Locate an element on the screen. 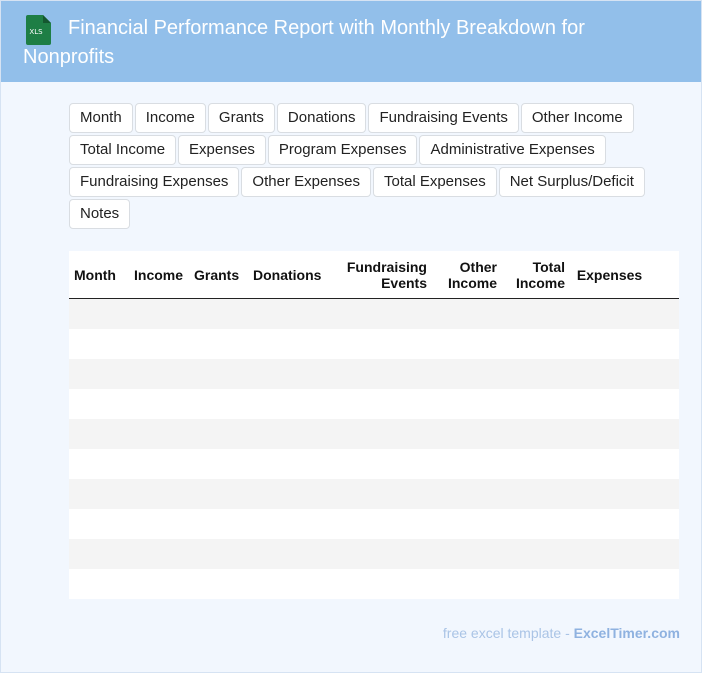 The height and width of the screenshot is (673, 702). column-header: ProgramExpenses is located at coordinates (664, 275).